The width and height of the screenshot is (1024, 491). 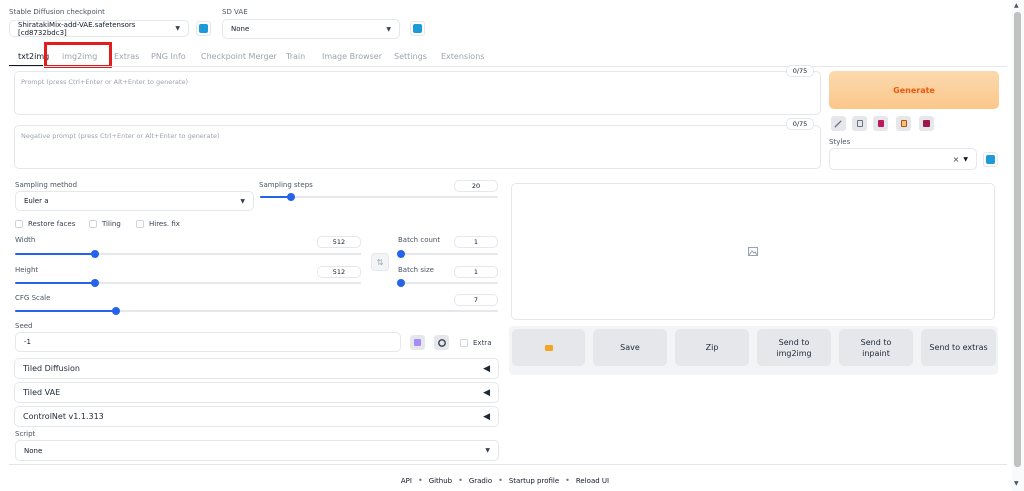 I want to click on triangle-left-icon: ◀, so click(x=486, y=392).